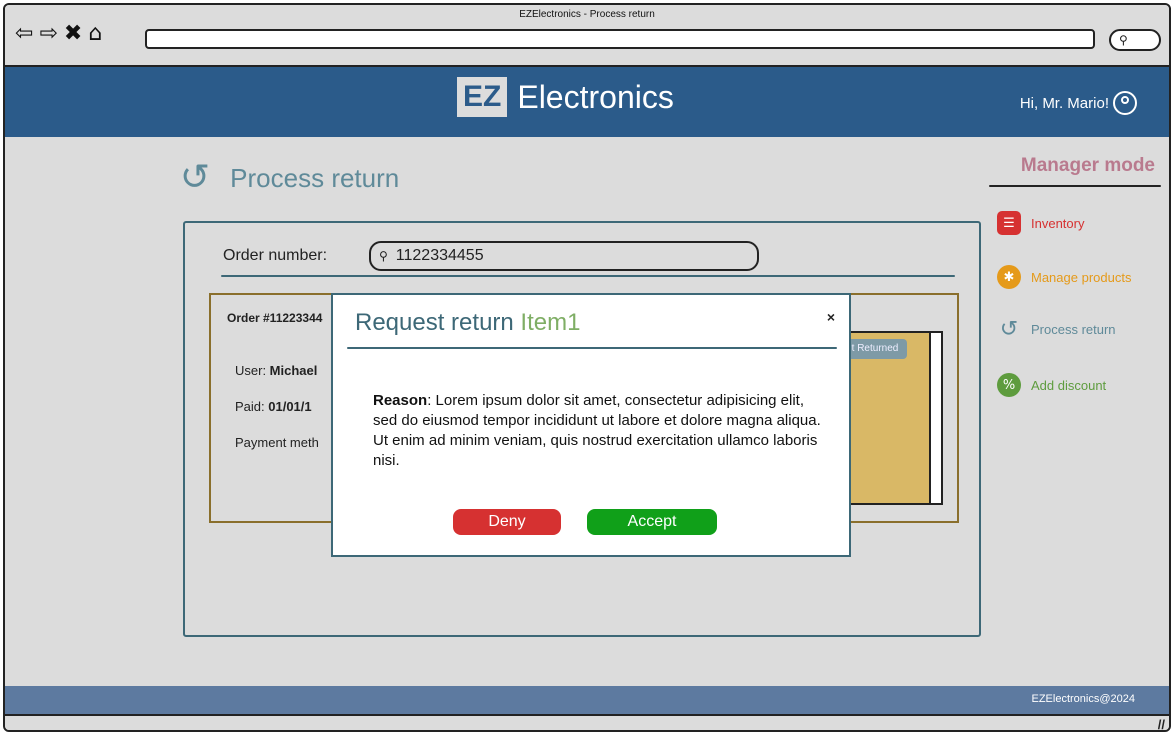 The height and width of the screenshot is (736, 1175). I want to click on stop-icon: ✖, so click(73, 34).